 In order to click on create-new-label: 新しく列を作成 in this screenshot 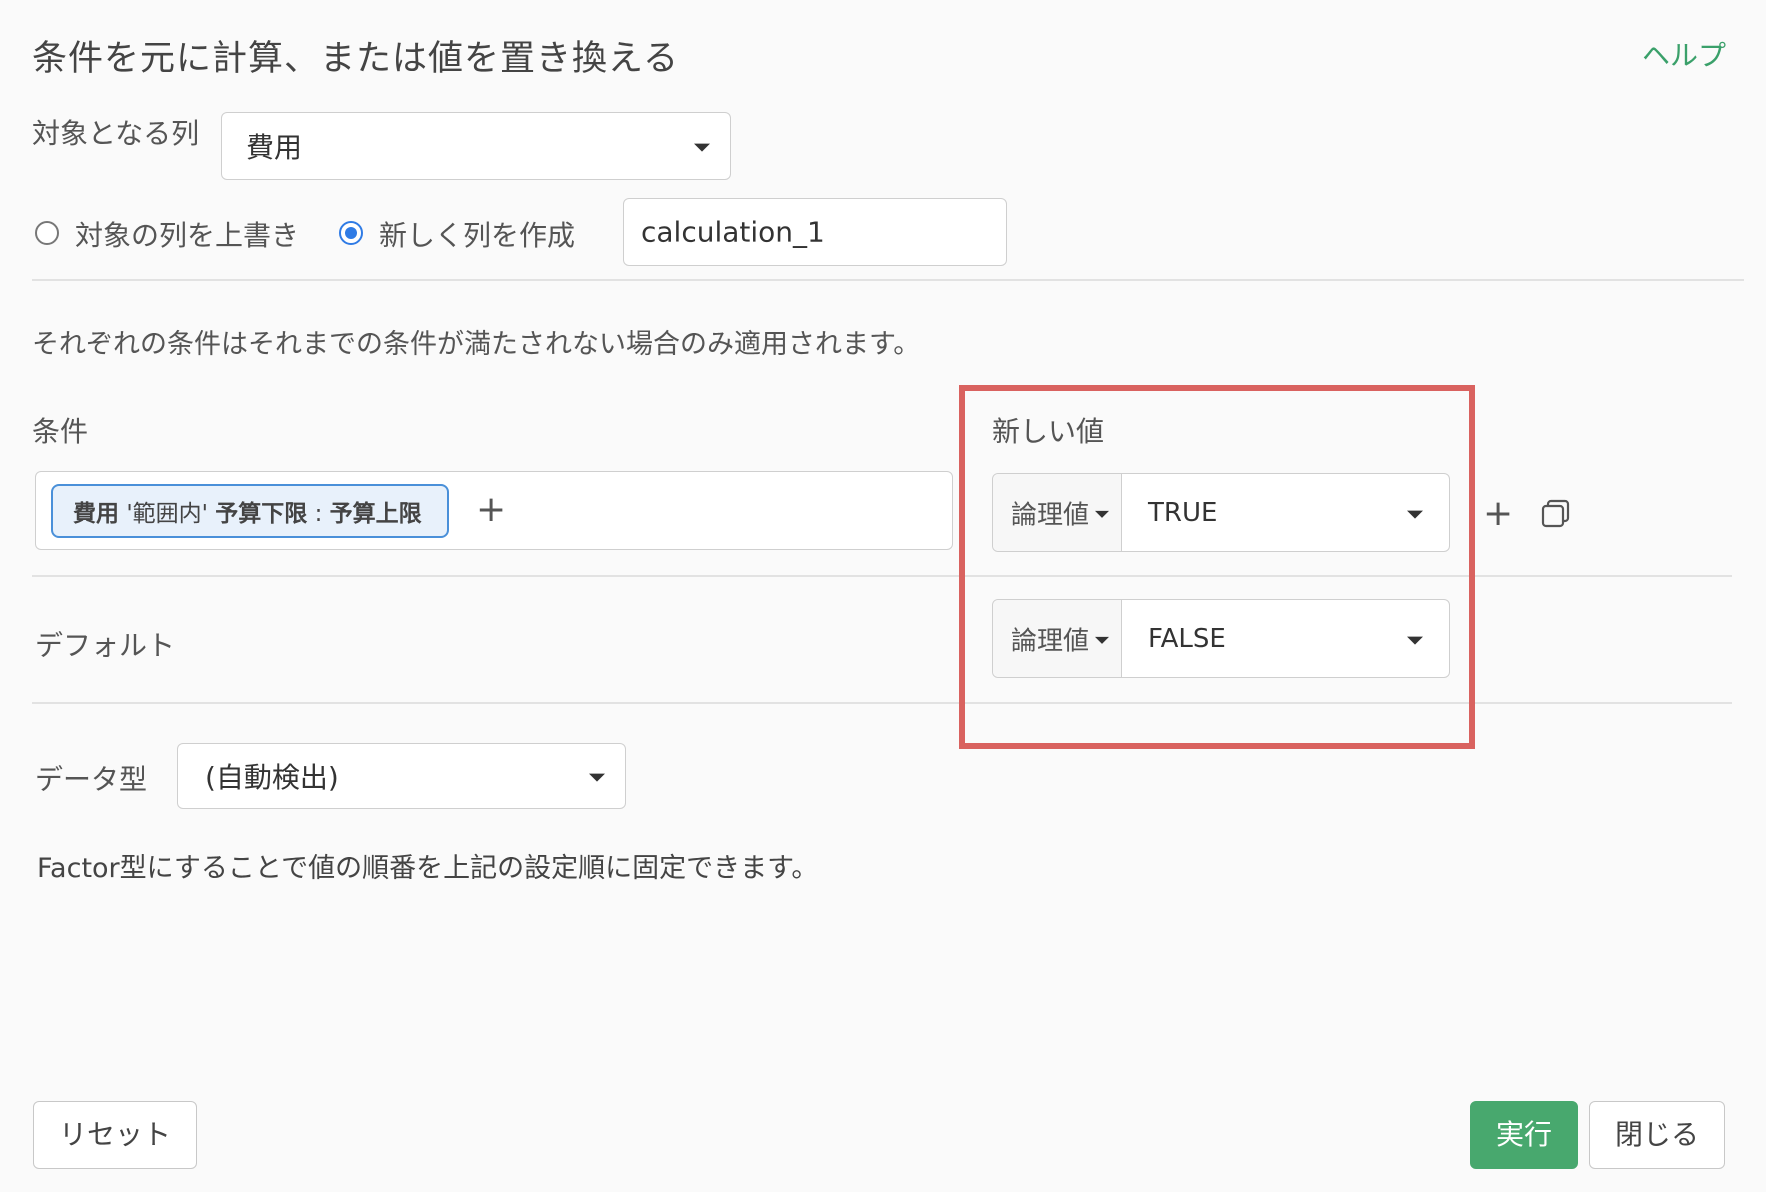, I will do `click(477, 234)`.